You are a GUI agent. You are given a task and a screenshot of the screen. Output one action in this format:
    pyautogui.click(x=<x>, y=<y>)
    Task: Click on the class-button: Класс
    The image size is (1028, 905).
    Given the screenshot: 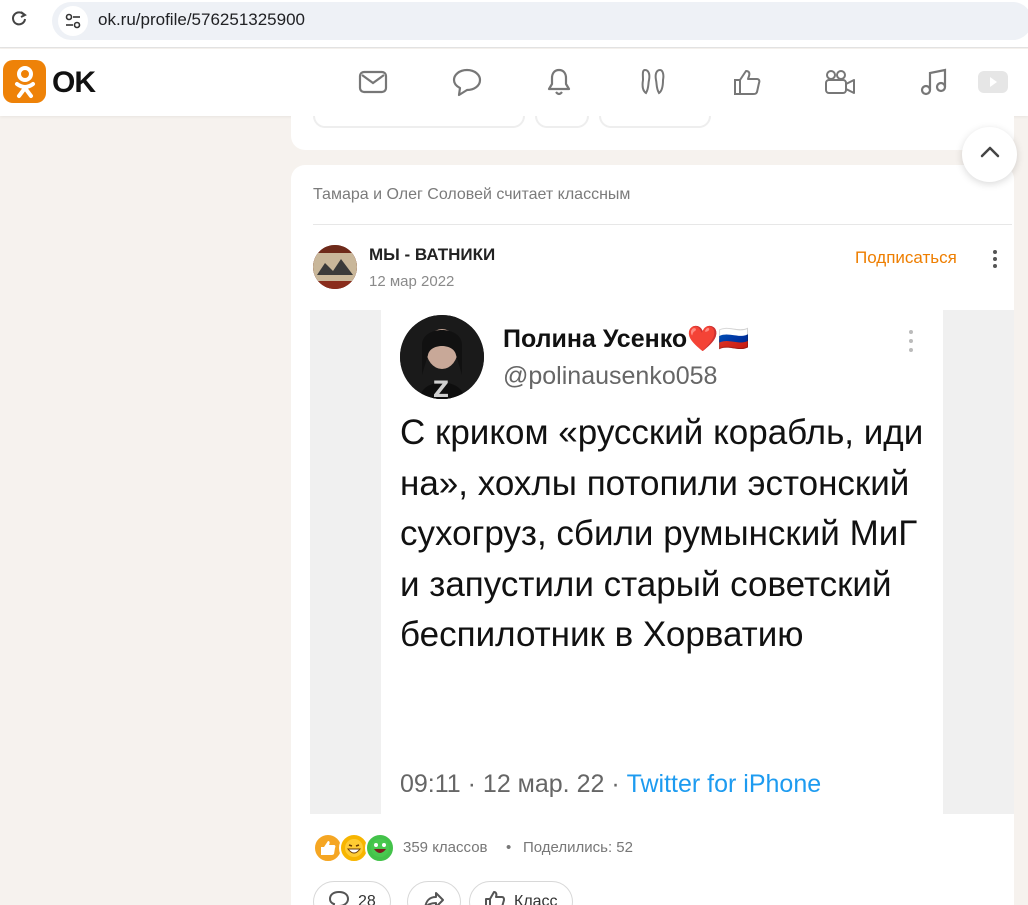 What is the action you would take?
    pyautogui.click(x=521, y=893)
    